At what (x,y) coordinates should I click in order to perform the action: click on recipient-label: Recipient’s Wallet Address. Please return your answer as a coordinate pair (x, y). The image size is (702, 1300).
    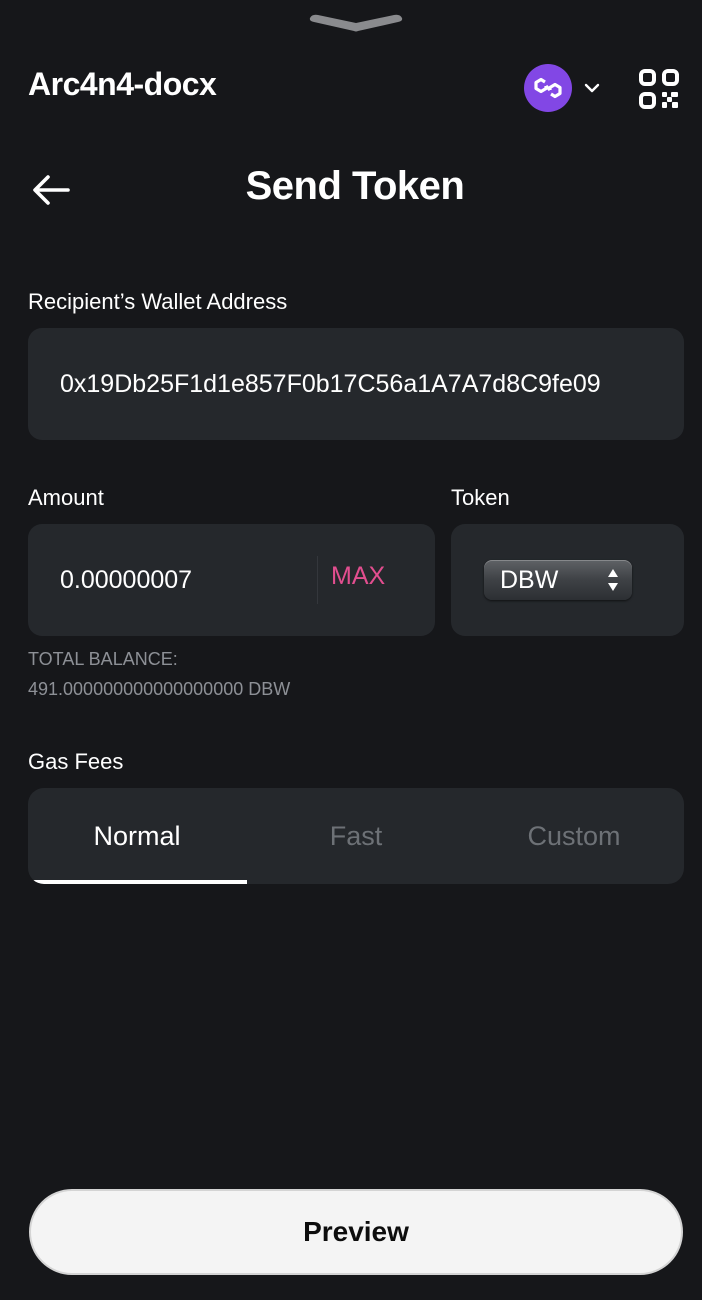
    Looking at the image, I should click on (158, 301).